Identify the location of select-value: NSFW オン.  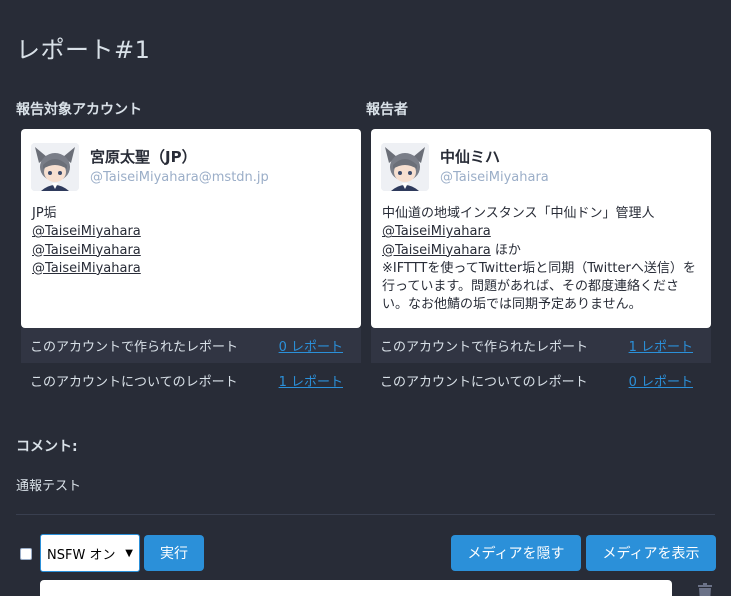
(81, 555).